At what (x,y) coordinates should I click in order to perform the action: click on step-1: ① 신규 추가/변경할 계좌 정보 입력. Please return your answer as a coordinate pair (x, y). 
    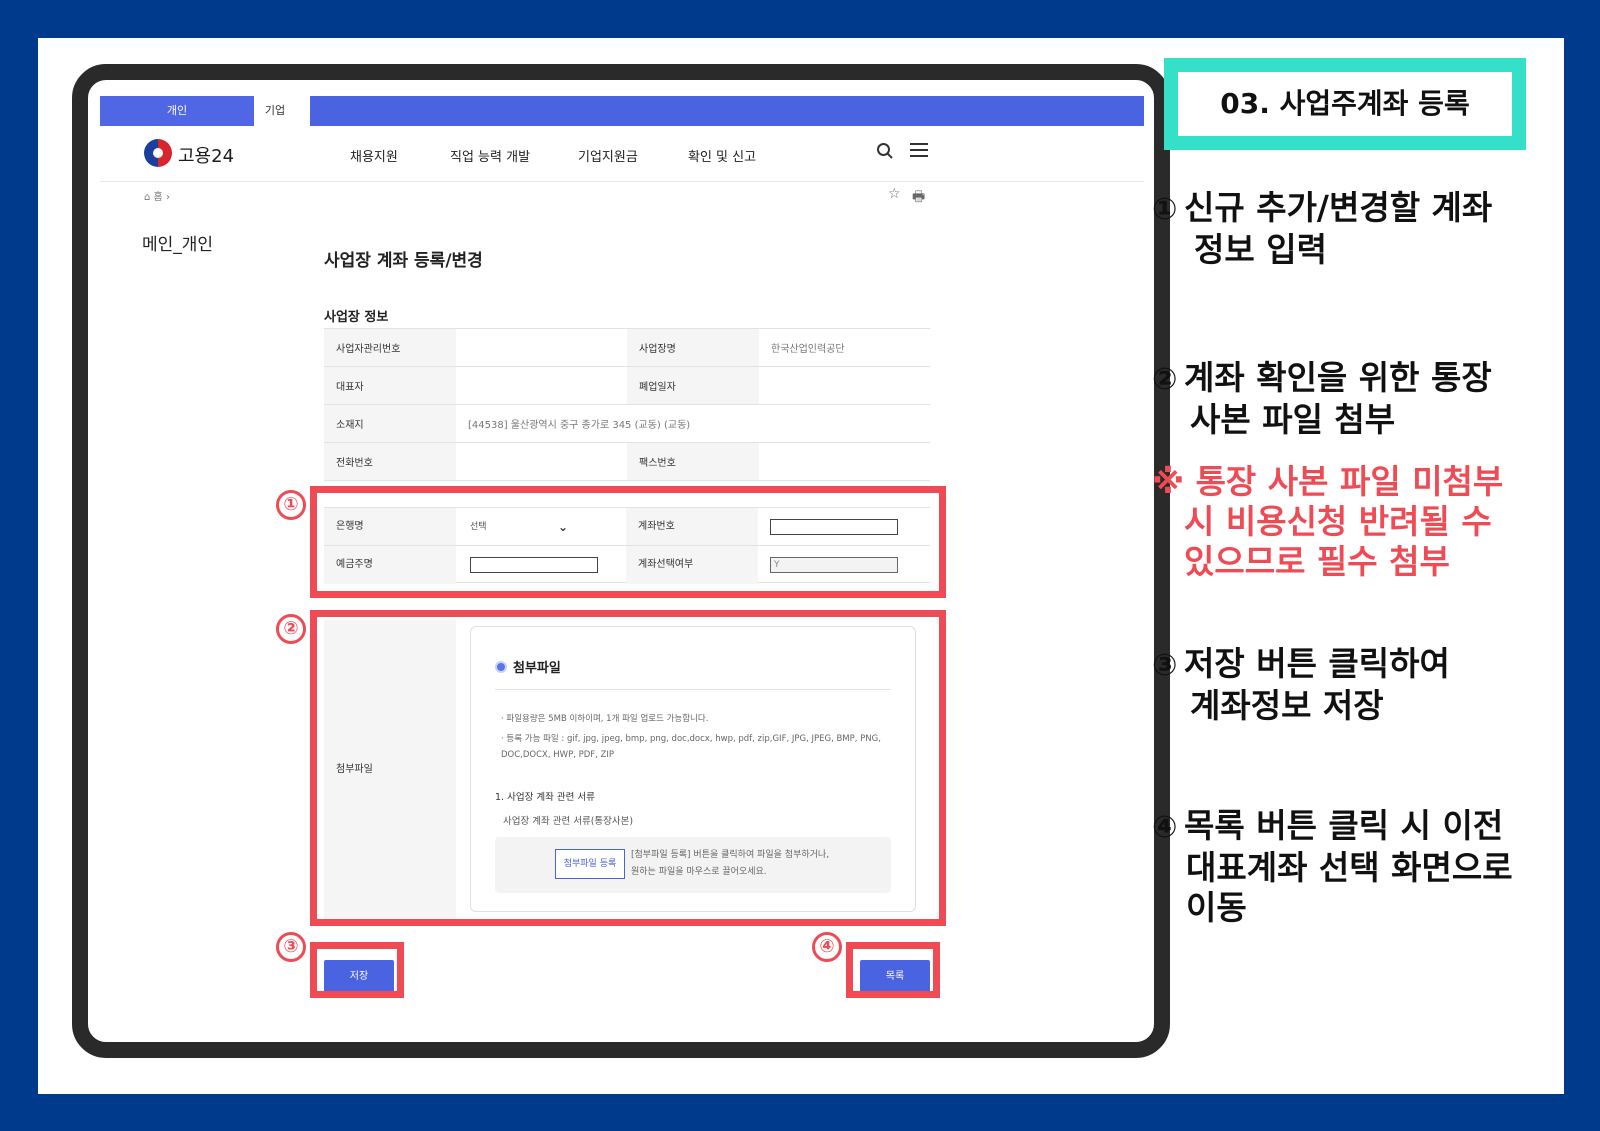
    Looking at the image, I should click on (1352, 229).